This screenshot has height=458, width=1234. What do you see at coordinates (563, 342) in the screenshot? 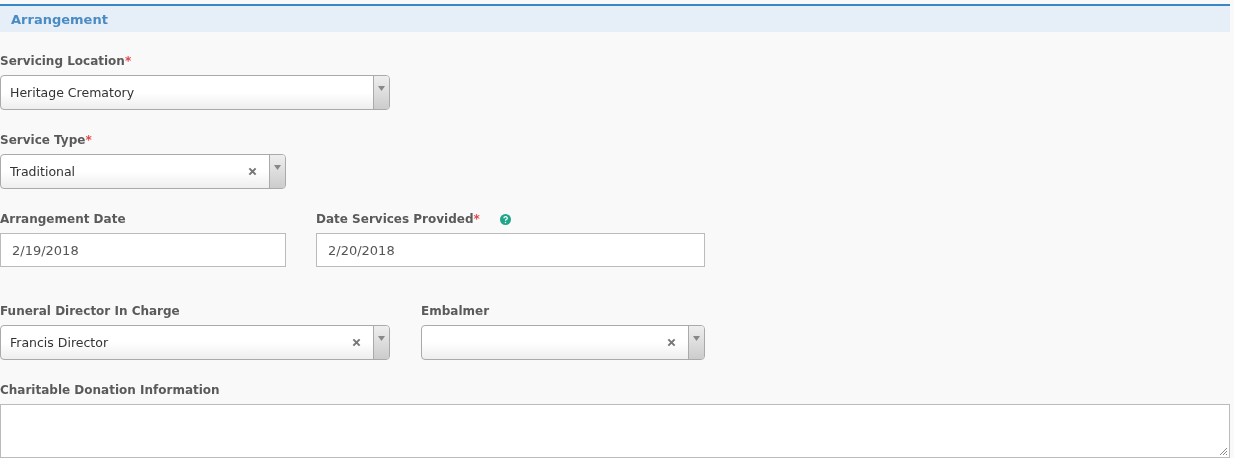
I see `select-field` at bounding box center [563, 342].